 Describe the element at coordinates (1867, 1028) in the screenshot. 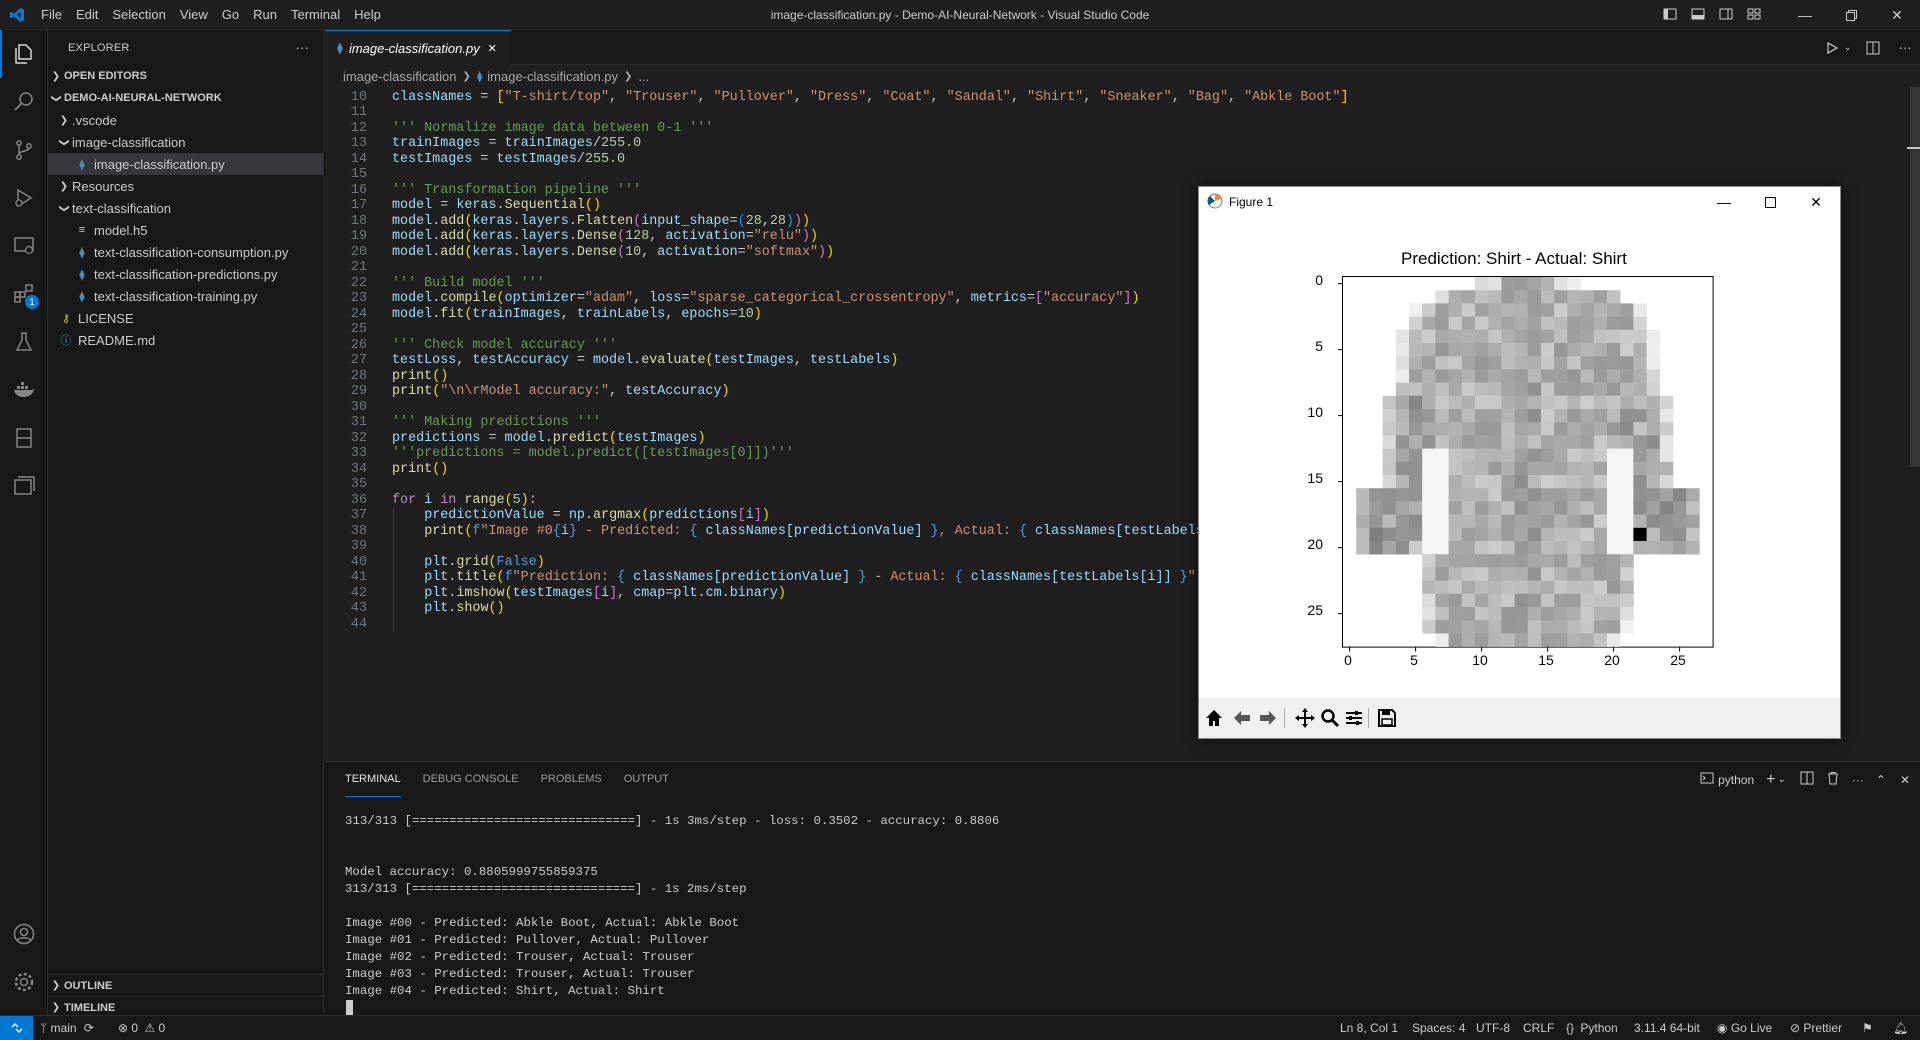

I see `feedback-icon: ⚑` at that location.